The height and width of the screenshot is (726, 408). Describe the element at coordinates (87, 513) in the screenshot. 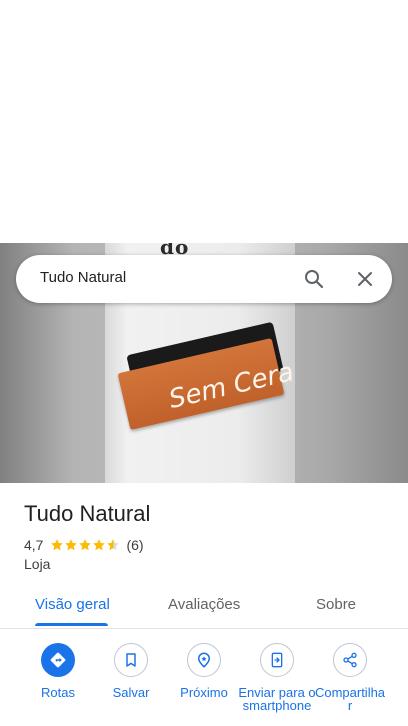

I see `place-title: Tudo Natural` at that location.